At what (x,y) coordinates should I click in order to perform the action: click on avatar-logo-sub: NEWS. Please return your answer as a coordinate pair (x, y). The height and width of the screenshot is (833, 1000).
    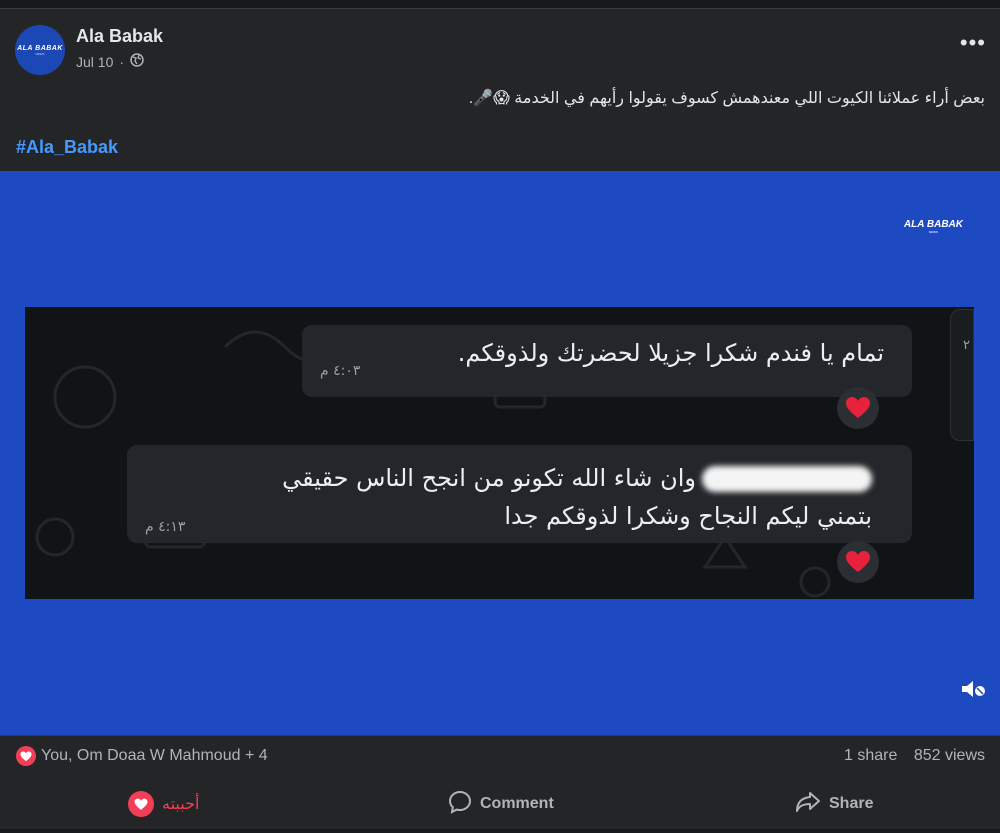
    Looking at the image, I should click on (40, 53).